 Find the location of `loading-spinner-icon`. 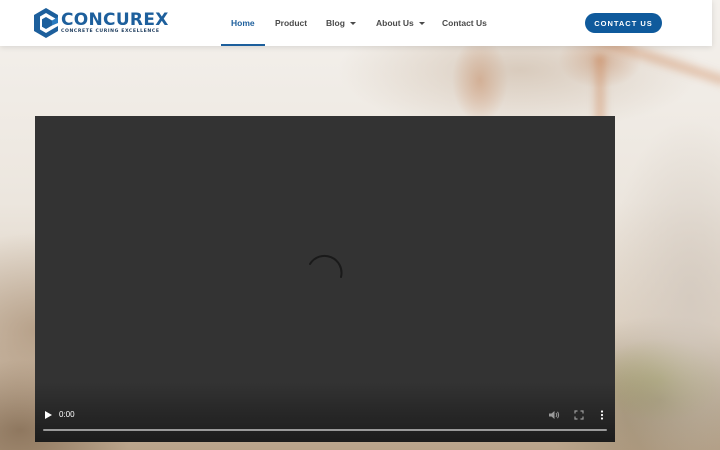

loading-spinner-icon is located at coordinates (326, 266).